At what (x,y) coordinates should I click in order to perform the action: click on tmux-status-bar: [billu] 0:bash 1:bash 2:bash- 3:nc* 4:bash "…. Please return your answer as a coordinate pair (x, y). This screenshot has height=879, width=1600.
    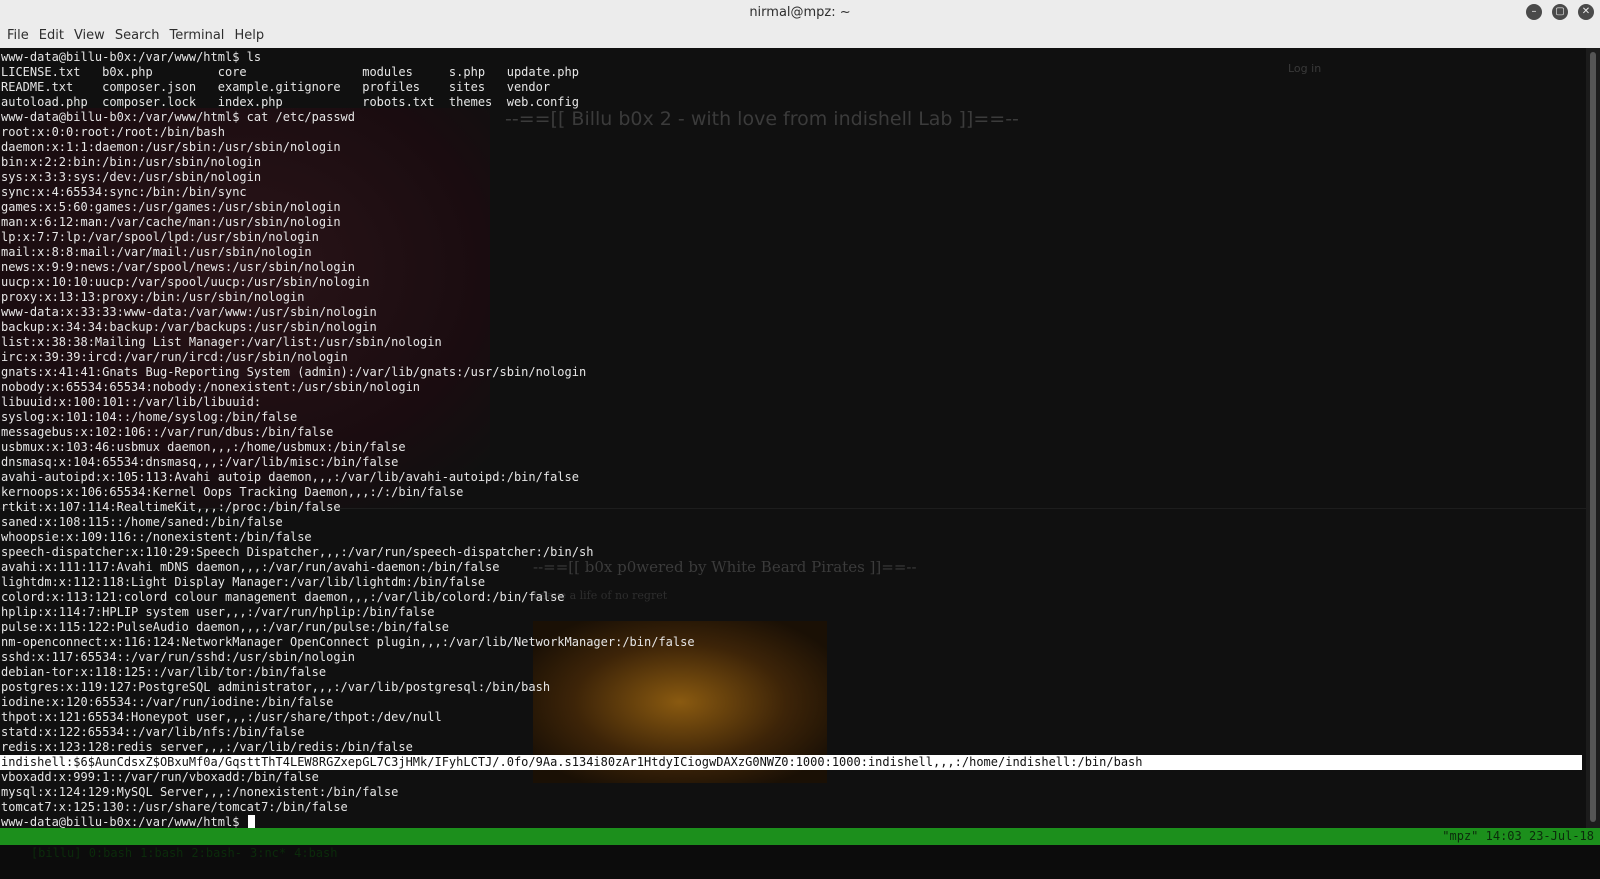
    Looking at the image, I should click on (800, 844).